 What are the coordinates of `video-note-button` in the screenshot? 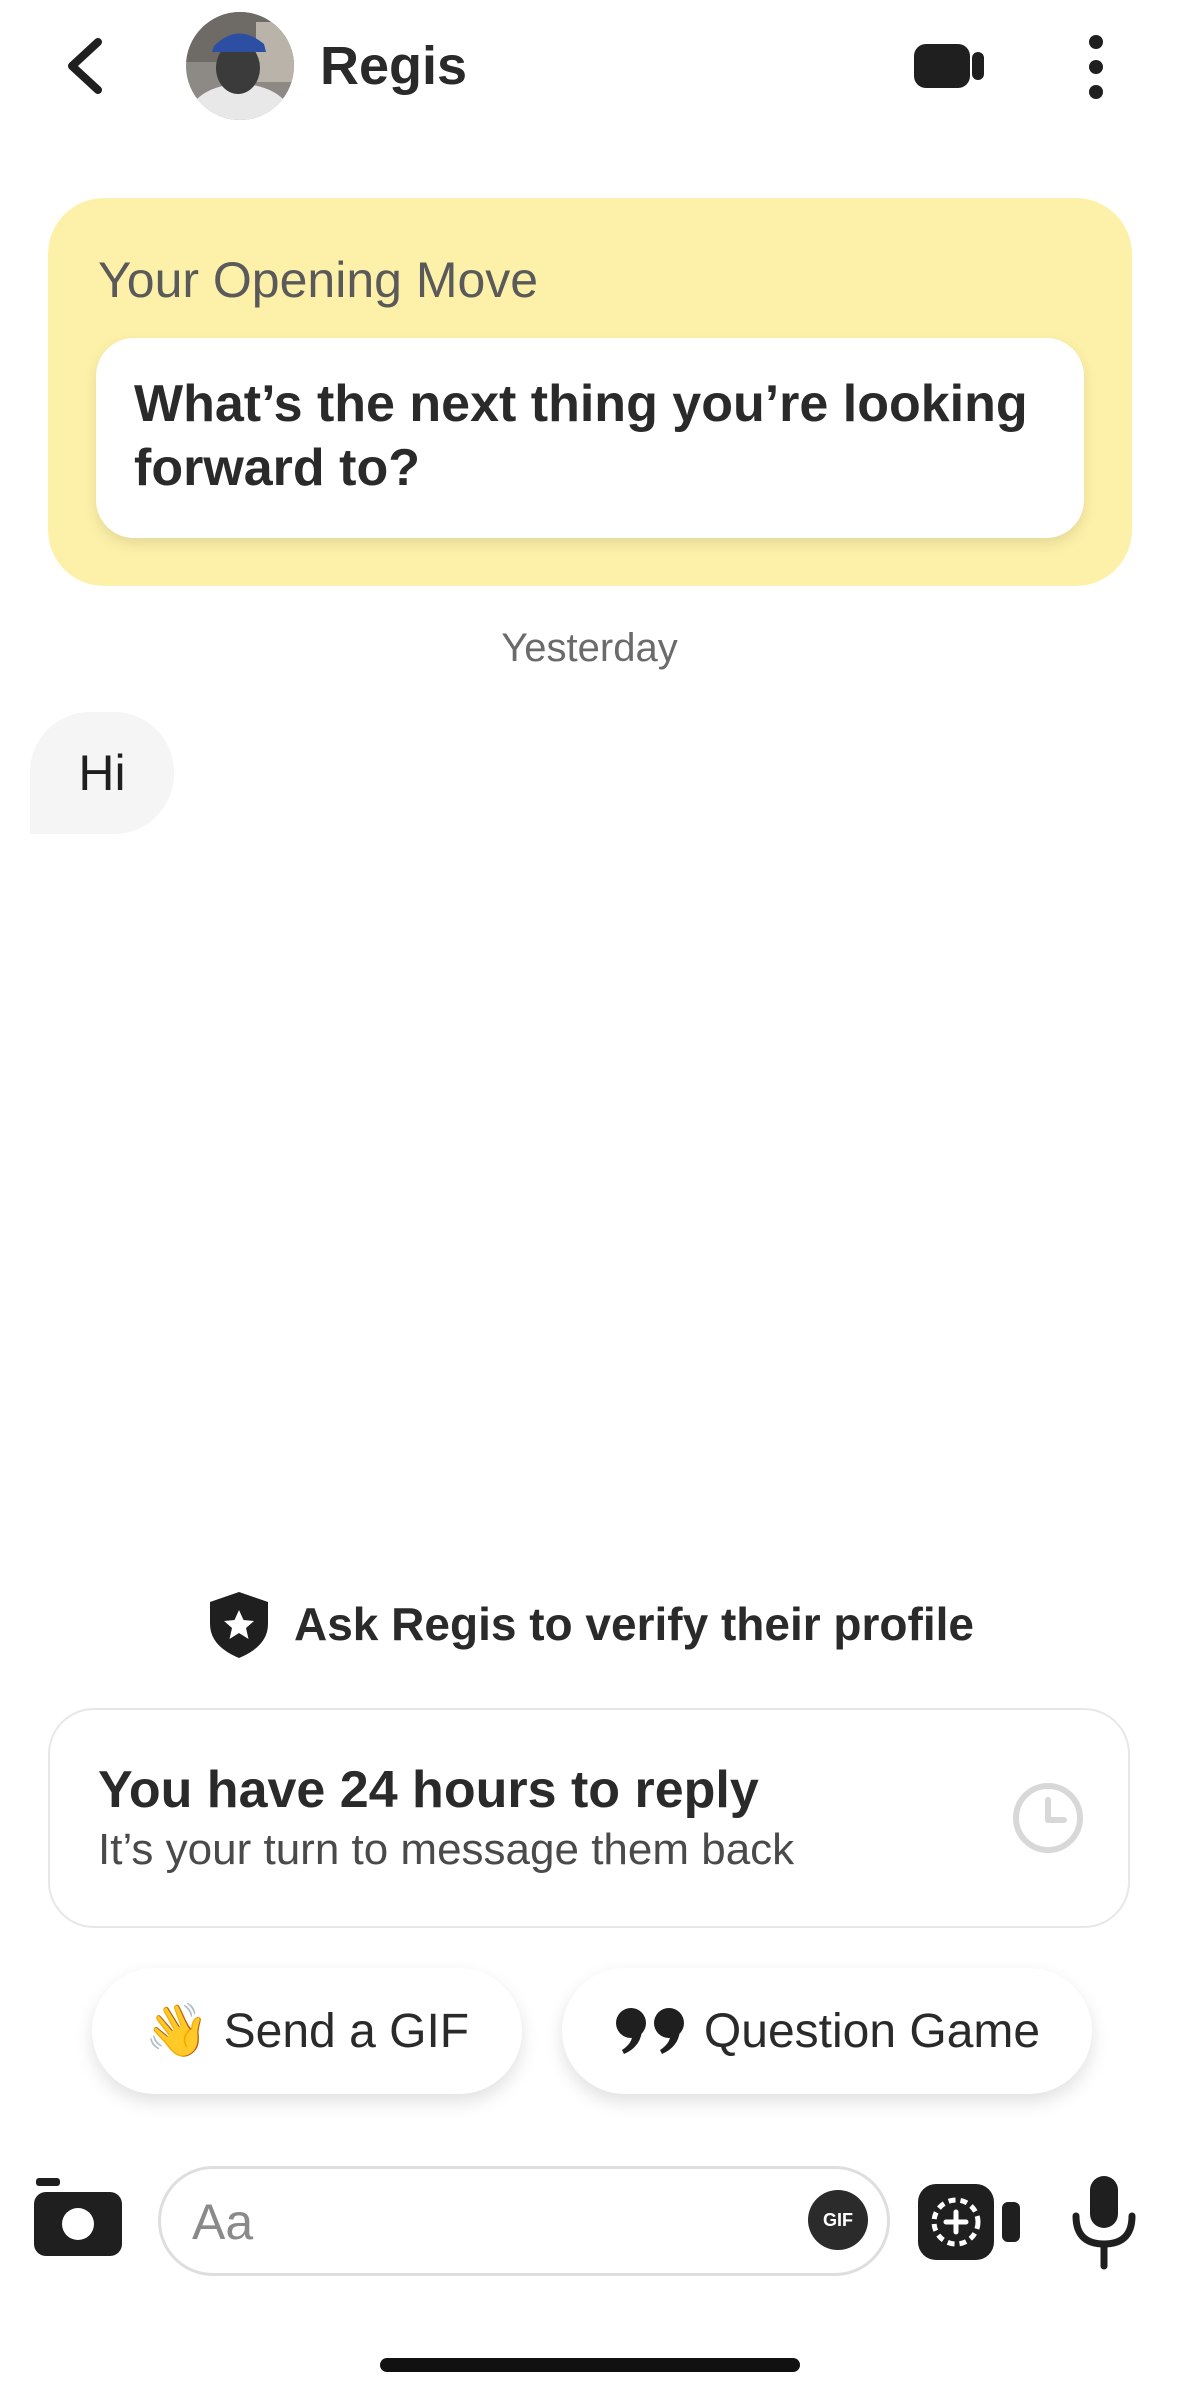 It's located at (971, 2222).